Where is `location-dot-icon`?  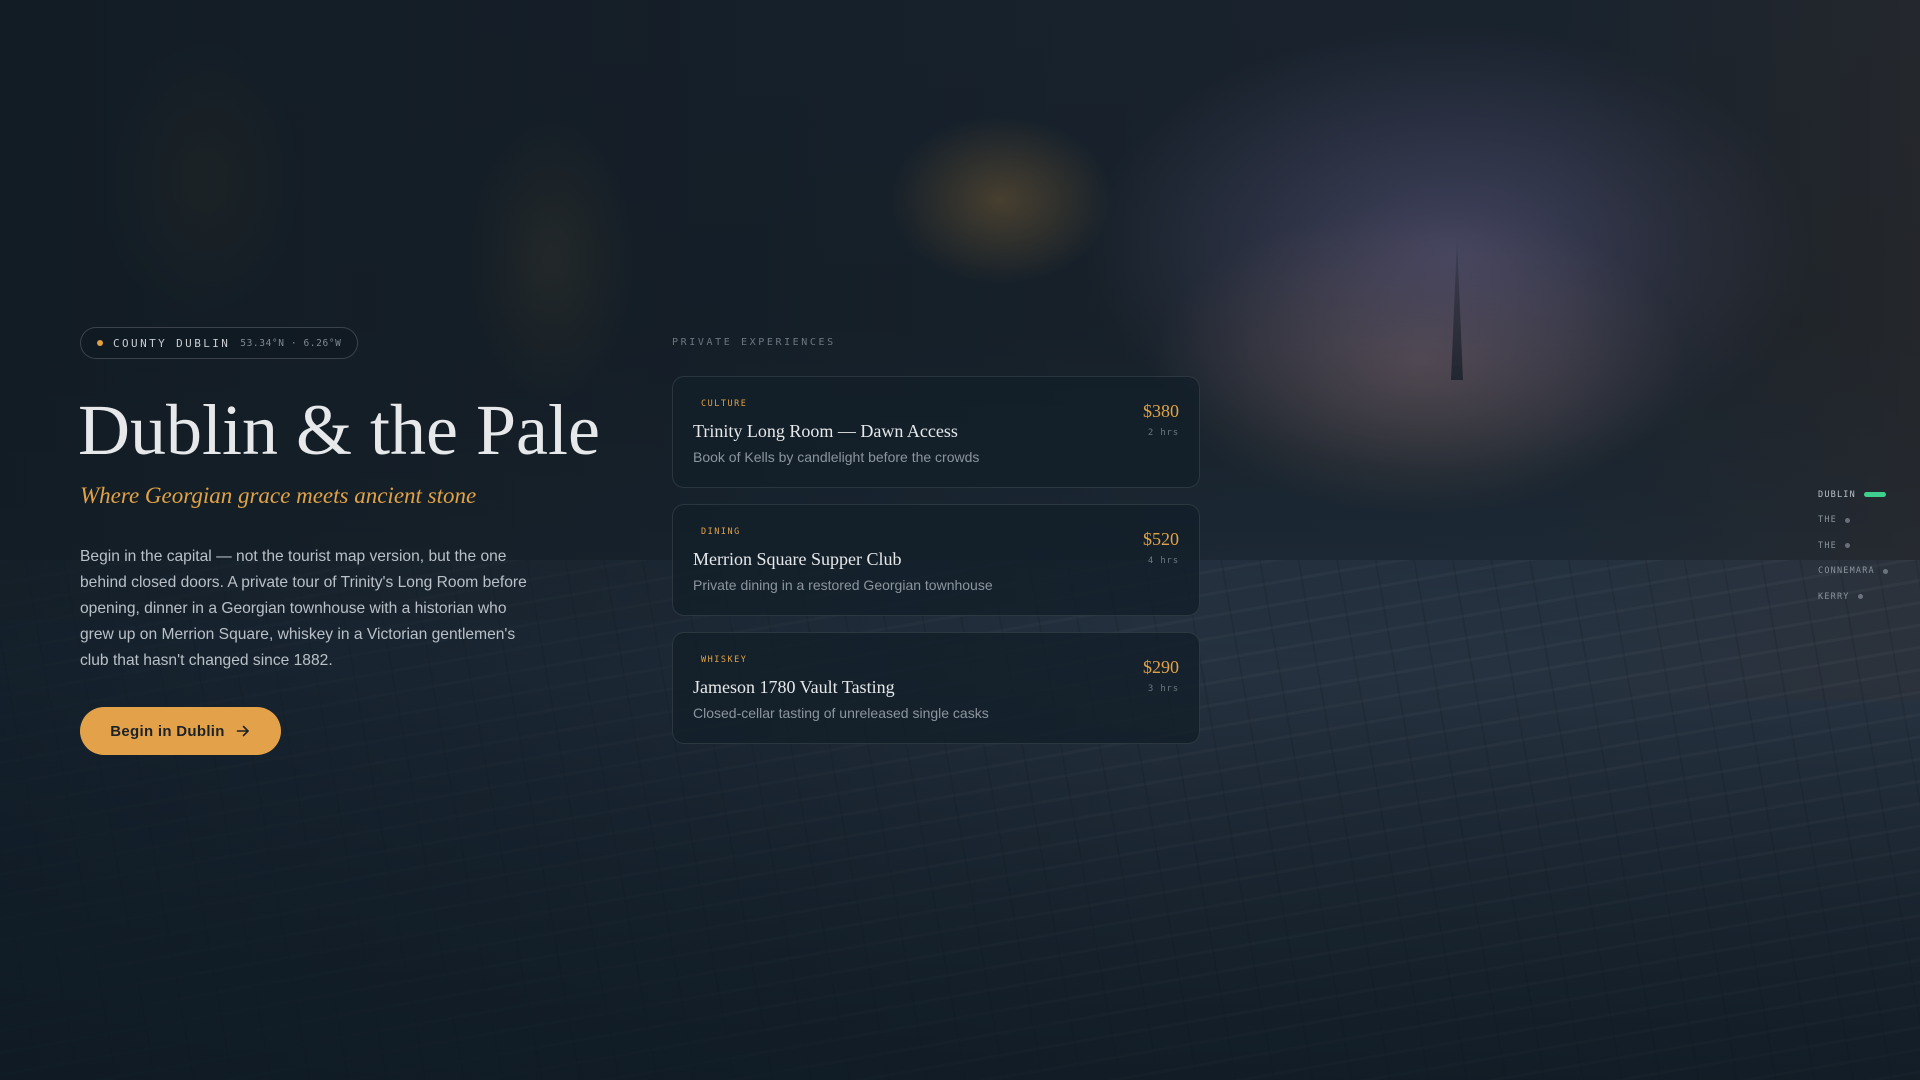 location-dot-icon is located at coordinates (100, 343).